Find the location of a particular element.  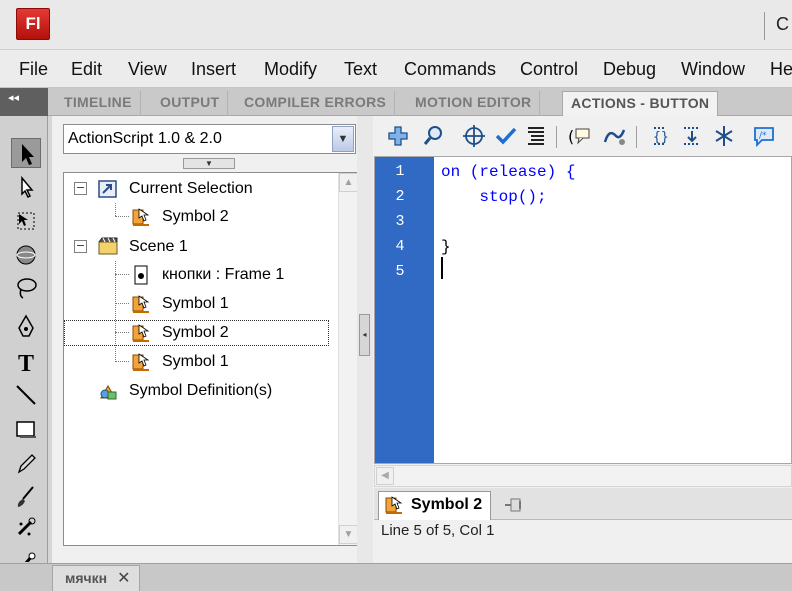

cursor-position-status: Line 5 of 5, Col 1 is located at coordinates (438, 530).